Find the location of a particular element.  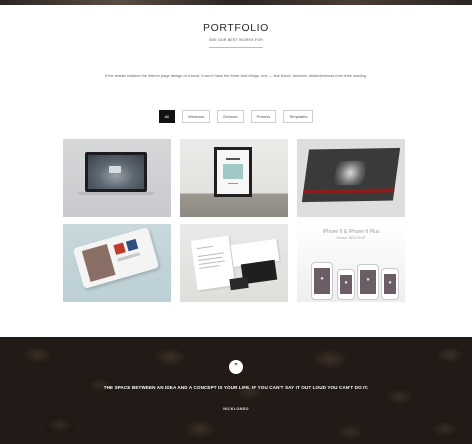

quote-author: NICKLONSO is located at coordinates (236, 409).